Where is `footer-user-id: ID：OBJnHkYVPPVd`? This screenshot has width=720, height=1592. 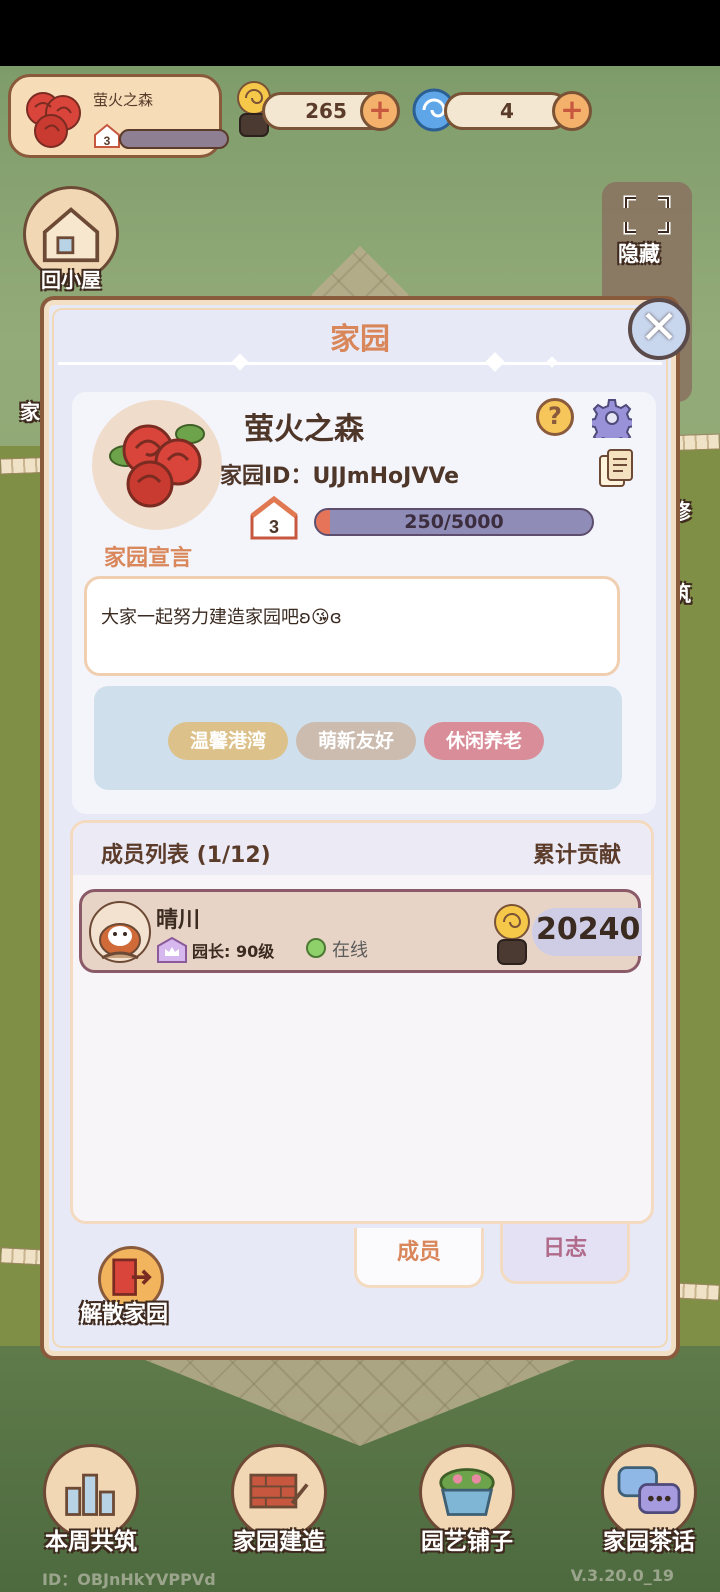
footer-user-id: ID：OBJnHkYVPPVd is located at coordinates (129, 1579).